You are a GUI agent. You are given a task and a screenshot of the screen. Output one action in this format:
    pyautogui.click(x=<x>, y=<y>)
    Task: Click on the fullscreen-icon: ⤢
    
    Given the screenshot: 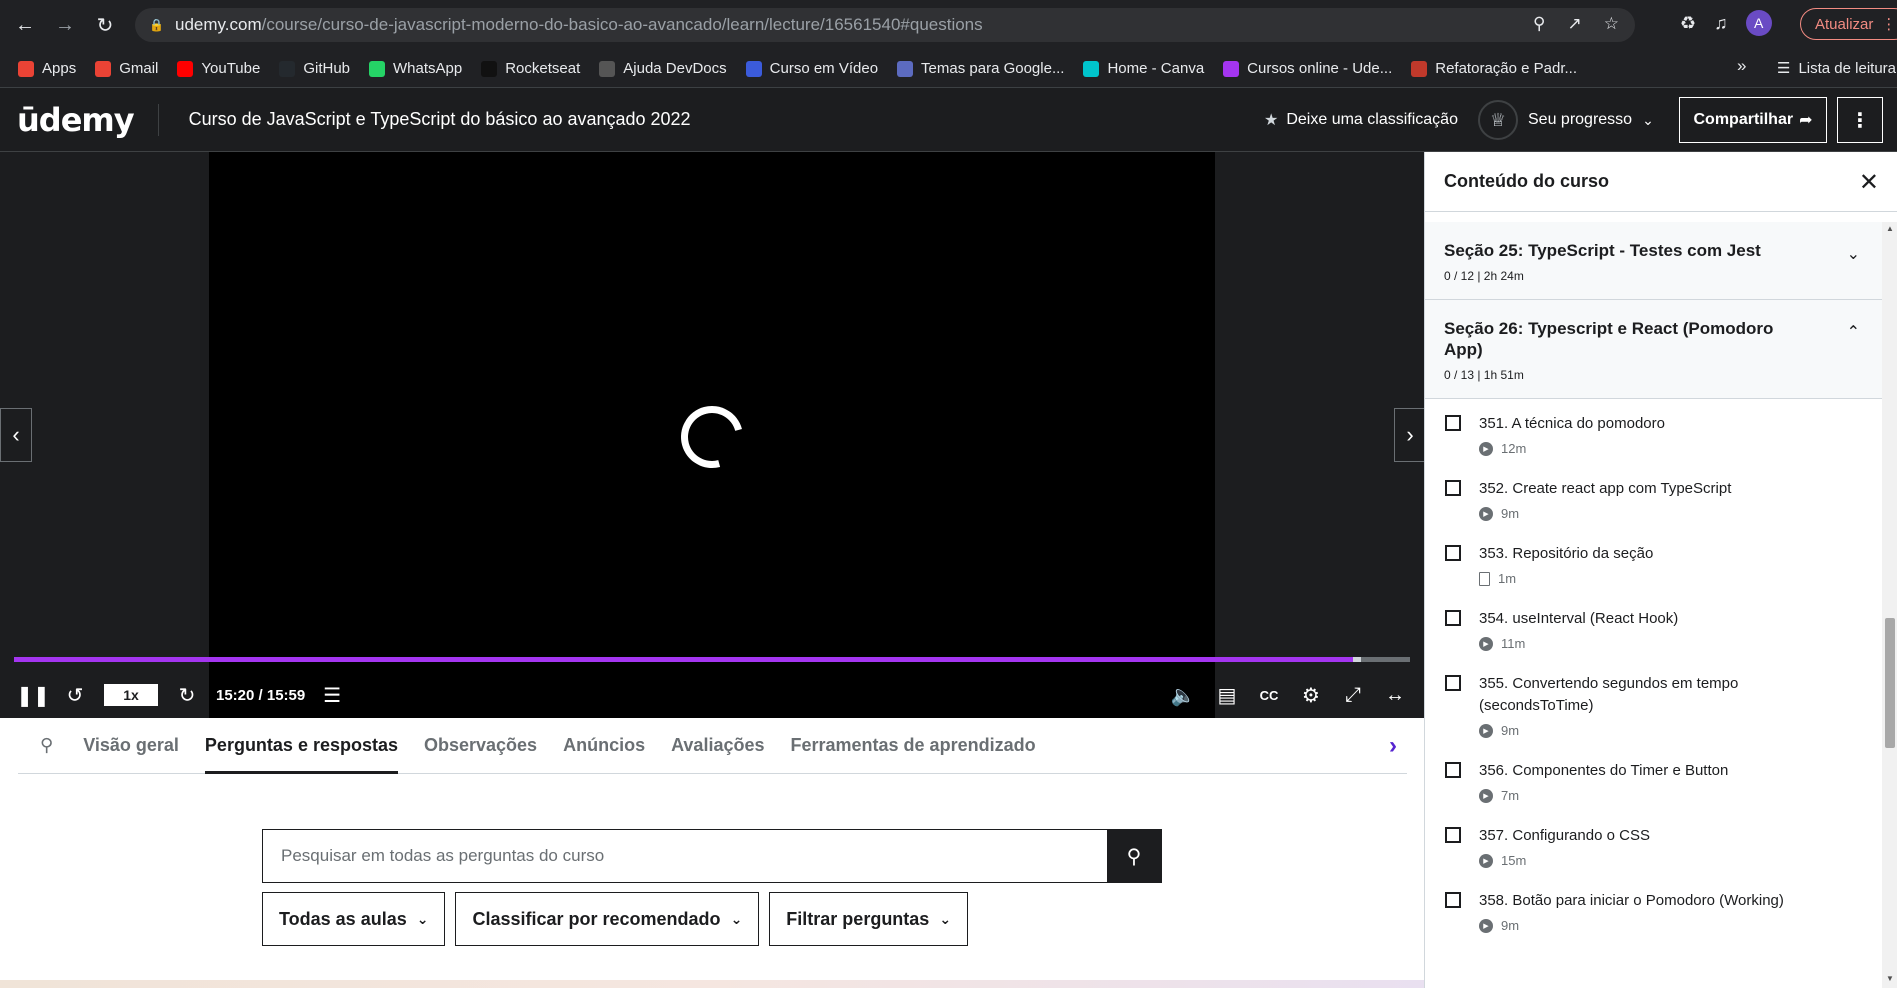 What is the action you would take?
    pyautogui.click(x=1353, y=695)
    